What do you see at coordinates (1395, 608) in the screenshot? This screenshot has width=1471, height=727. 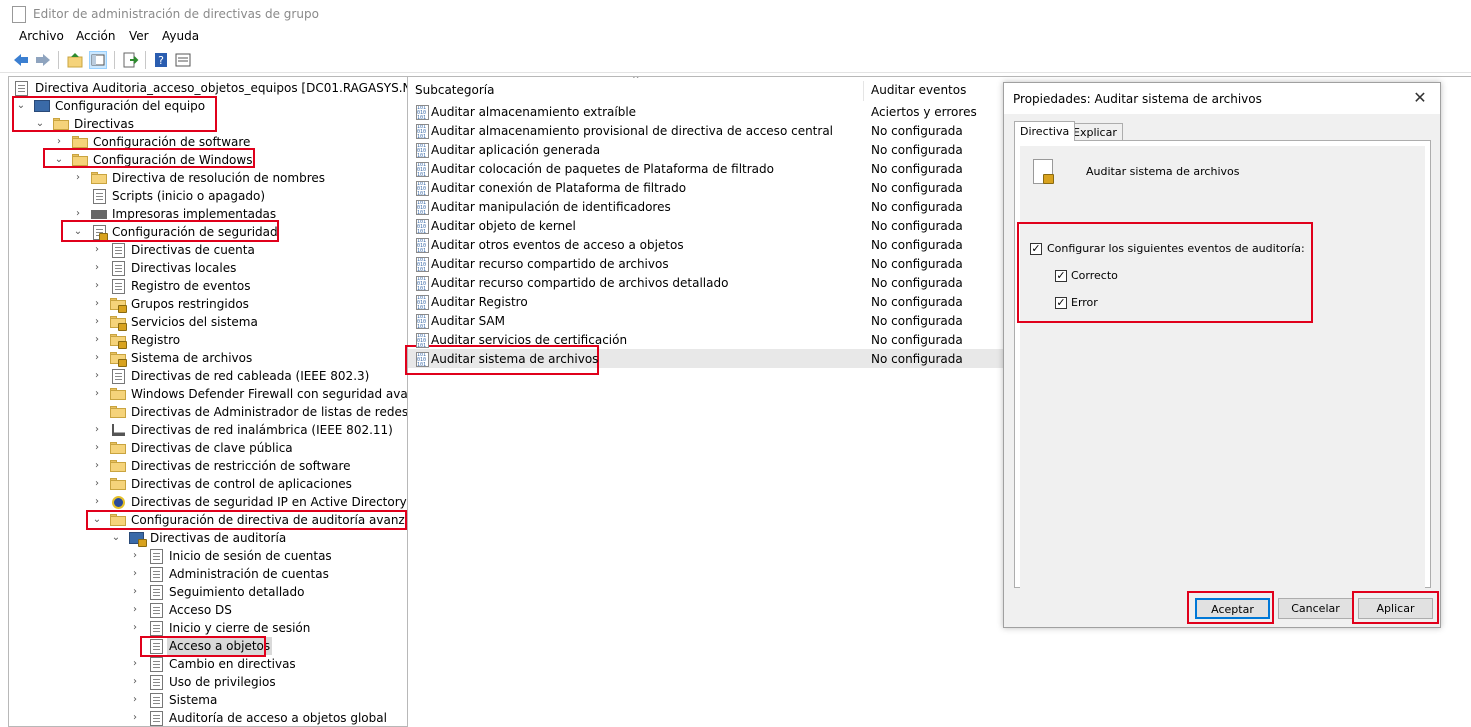 I see `apply-button: Aplicar` at bounding box center [1395, 608].